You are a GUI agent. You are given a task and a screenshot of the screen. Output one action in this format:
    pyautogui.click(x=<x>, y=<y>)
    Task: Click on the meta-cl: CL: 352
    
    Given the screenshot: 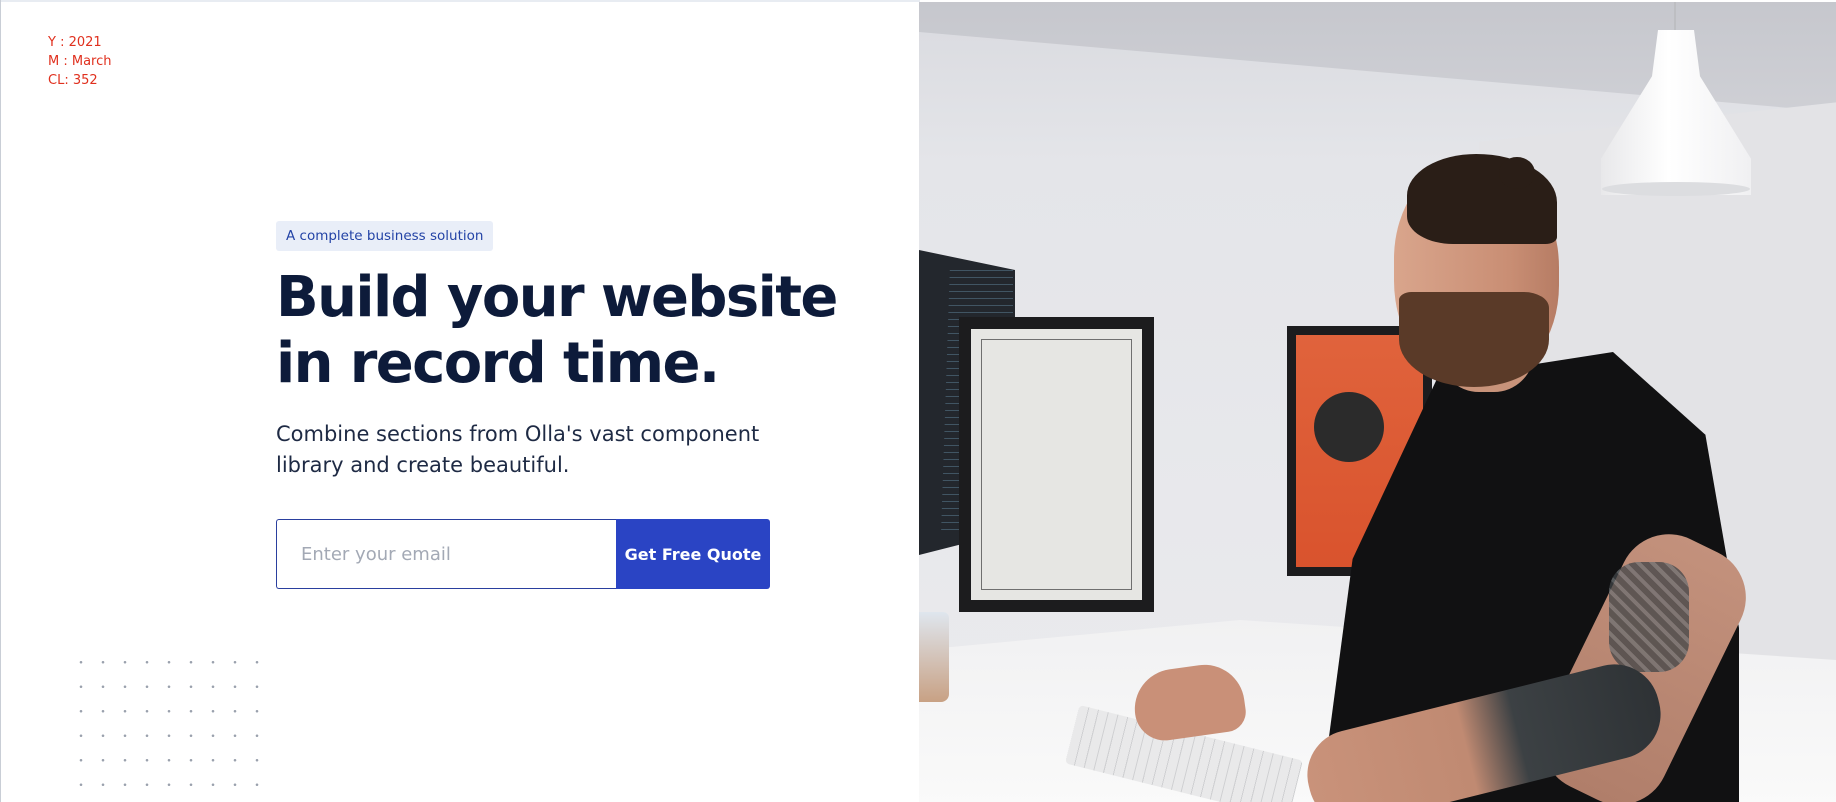 What is the action you would take?
    pyautogui.click(x=73, y=80)
    